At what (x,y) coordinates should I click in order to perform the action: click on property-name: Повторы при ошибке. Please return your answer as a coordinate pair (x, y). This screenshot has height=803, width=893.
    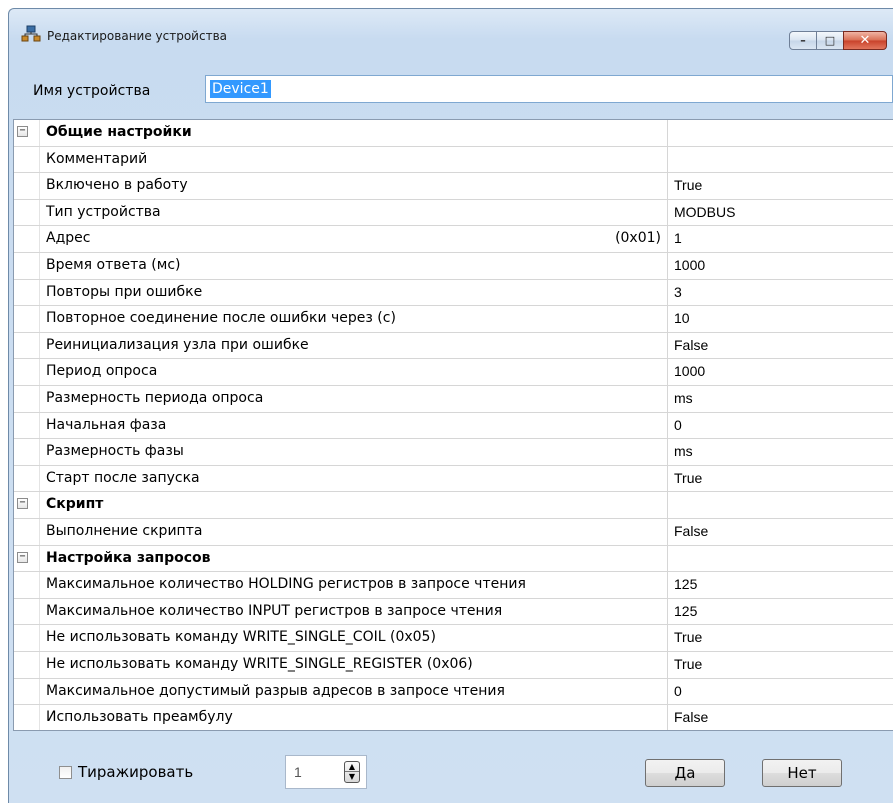
    Looking at the image, I should click on (354, 292).